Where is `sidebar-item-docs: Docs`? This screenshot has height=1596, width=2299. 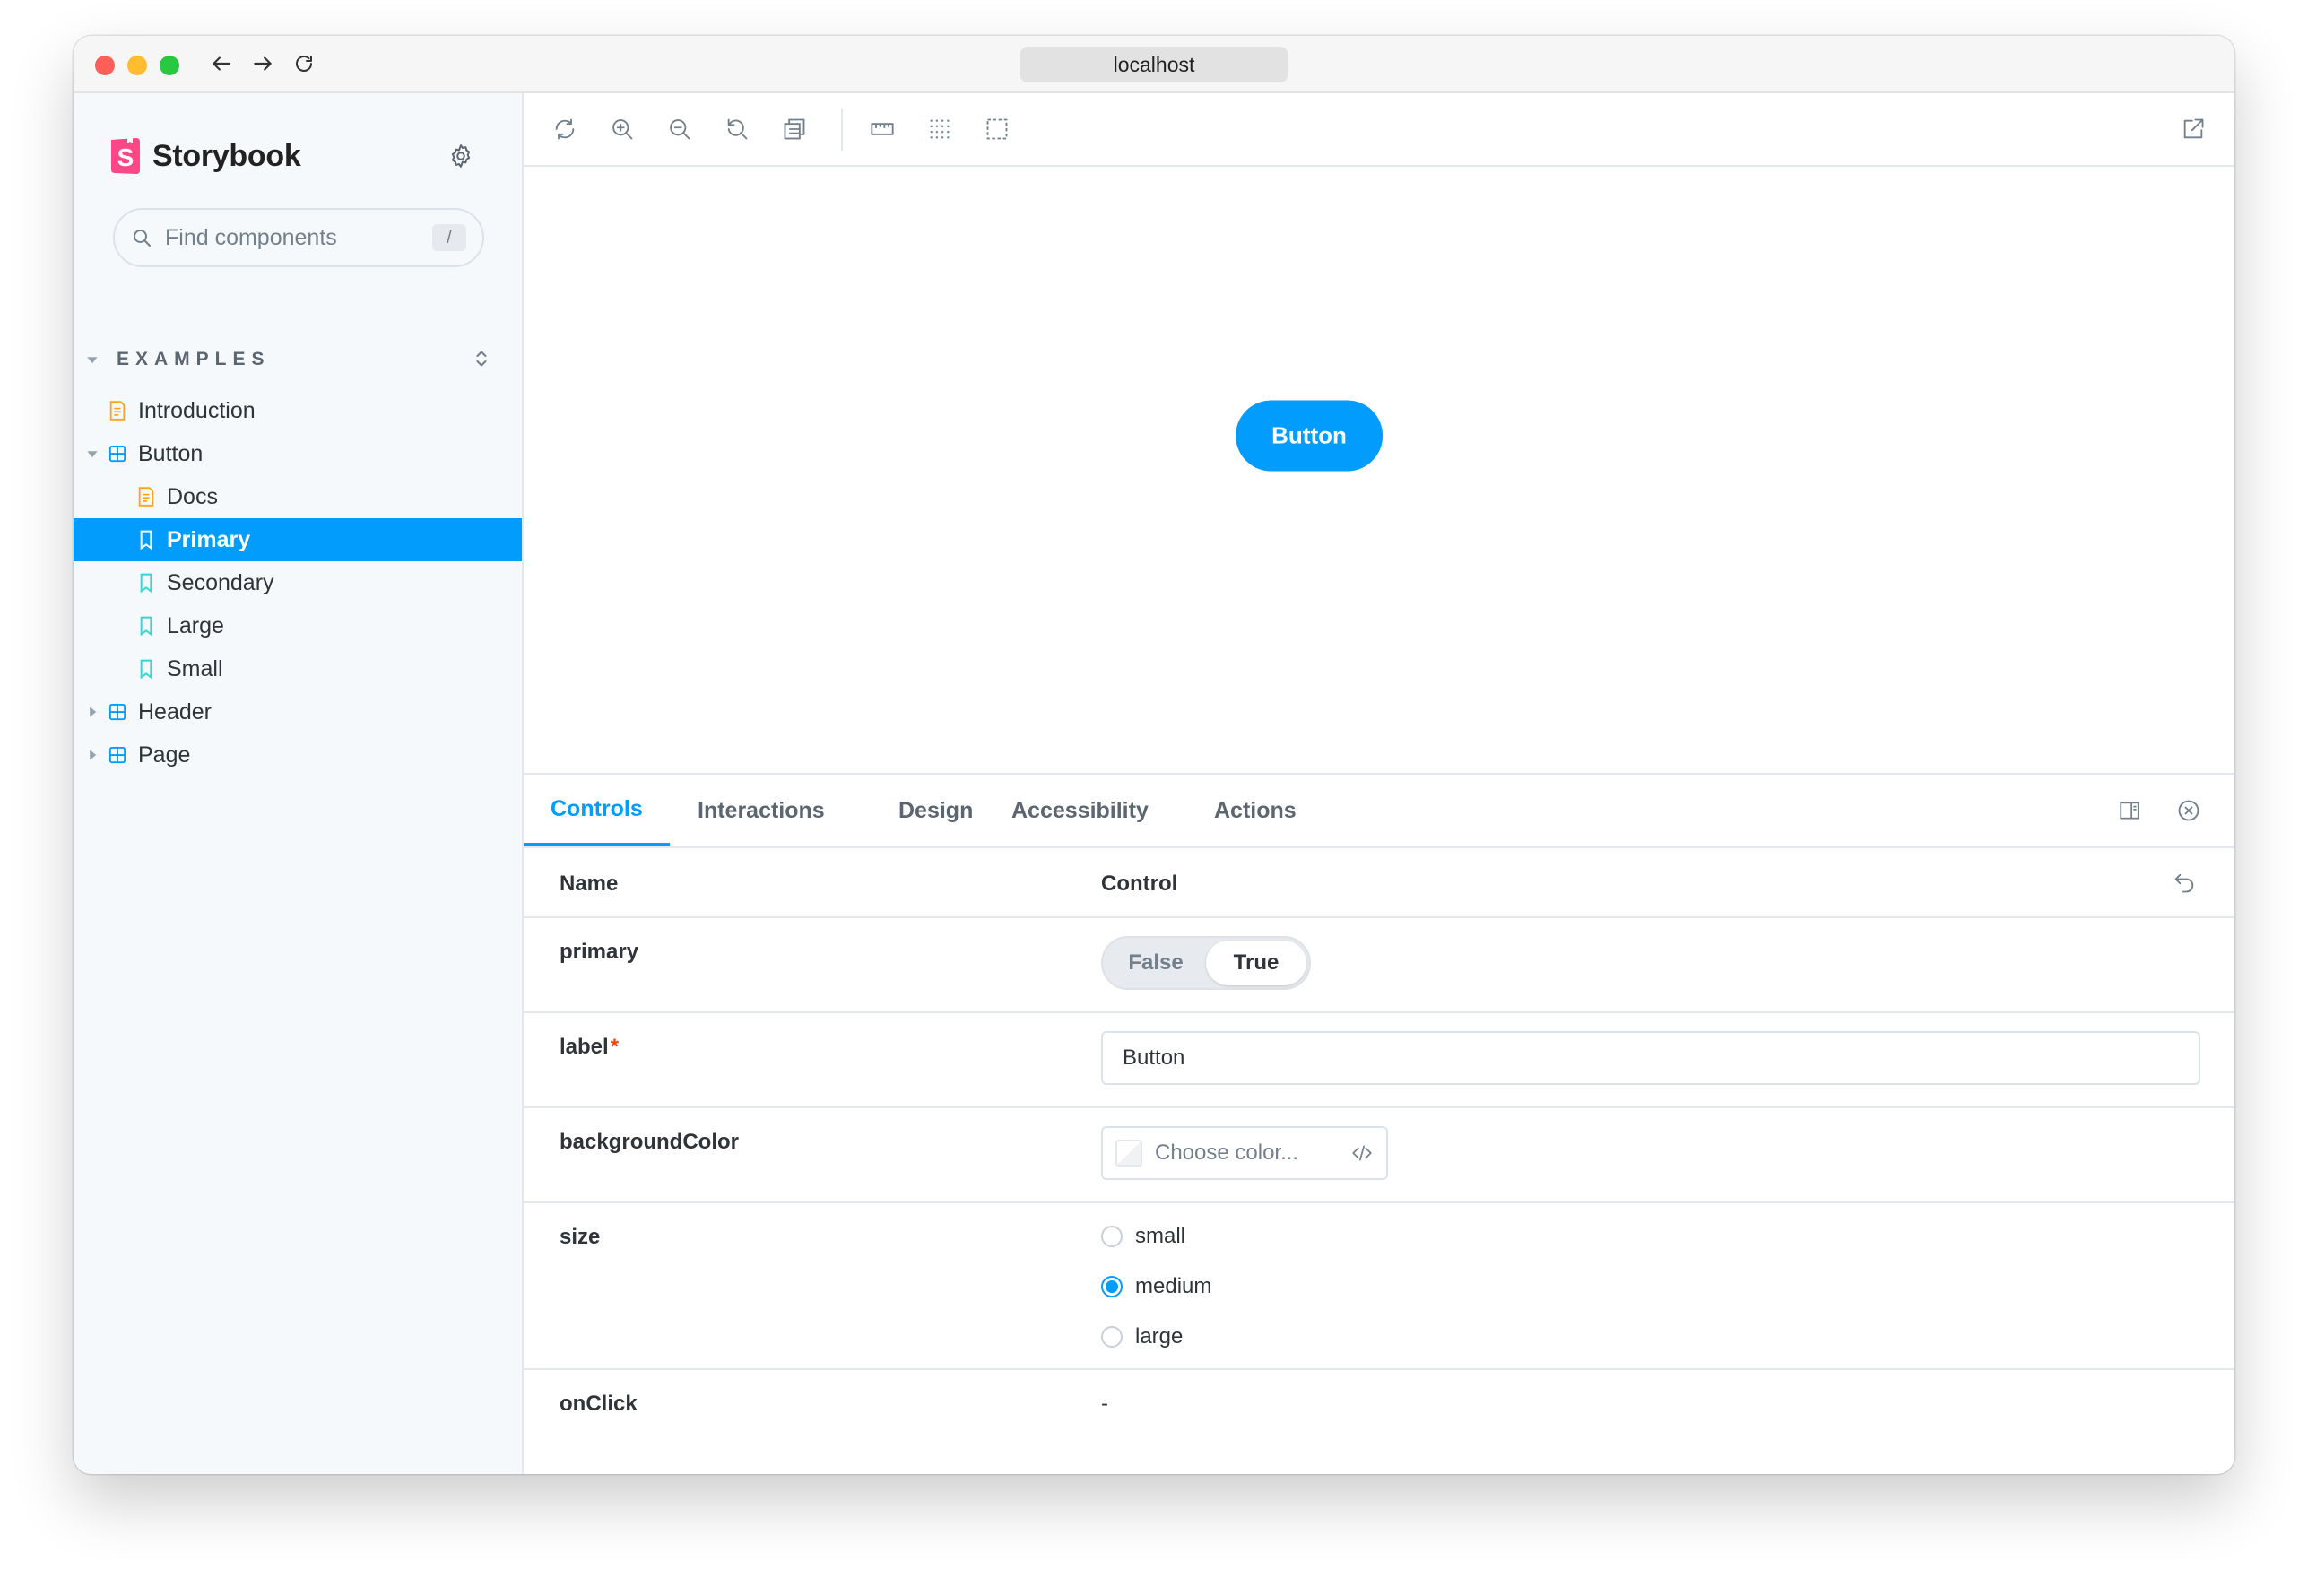
sidebar-item-docs: Docs is located at coordinates (298, 496).